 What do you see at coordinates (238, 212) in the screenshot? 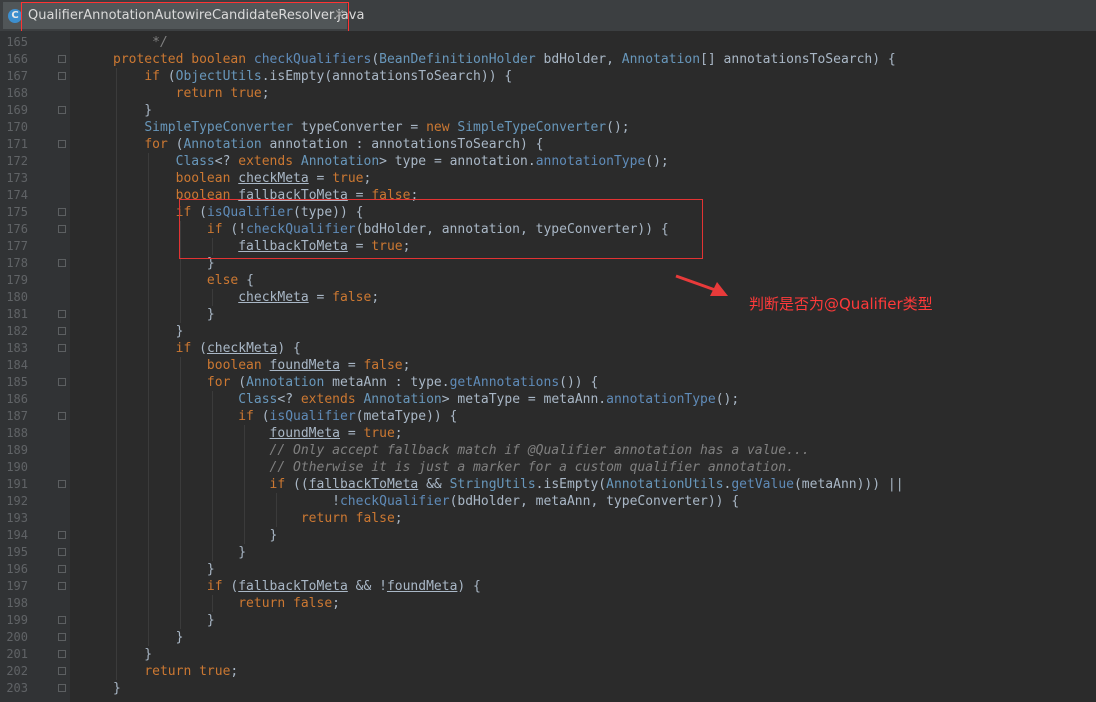
I see `code-line: if (isQualifier(type)) {` at bounding box center [238, 212].